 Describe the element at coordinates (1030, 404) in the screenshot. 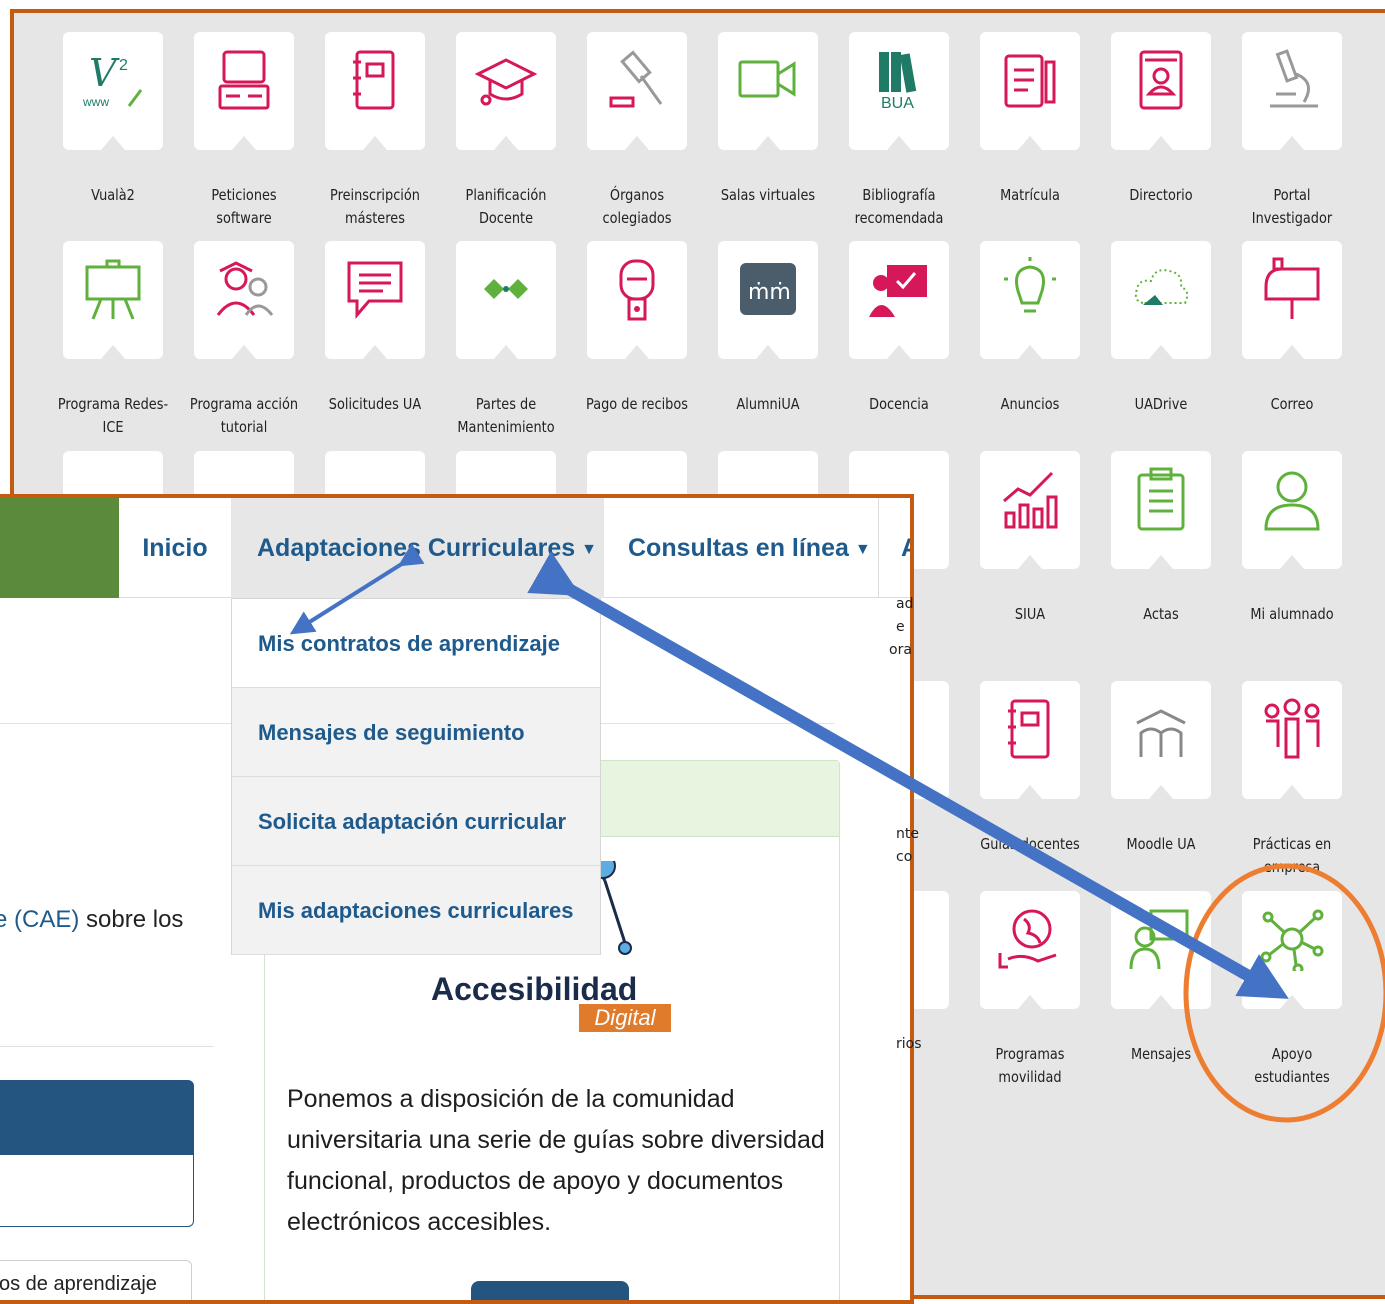

I see `app-tile-label: Anuncios` at that location.